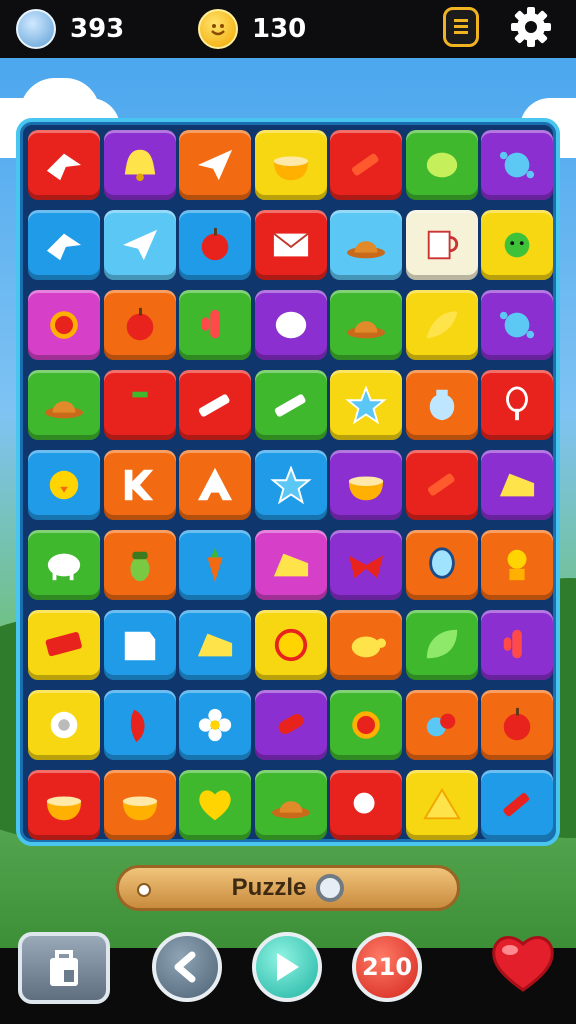 This screenshot has height=1024, width=576. What do you see at coordinates (215, 565) in the screenshot?
I see `tile-carrot` at bounding box center [215, 565].